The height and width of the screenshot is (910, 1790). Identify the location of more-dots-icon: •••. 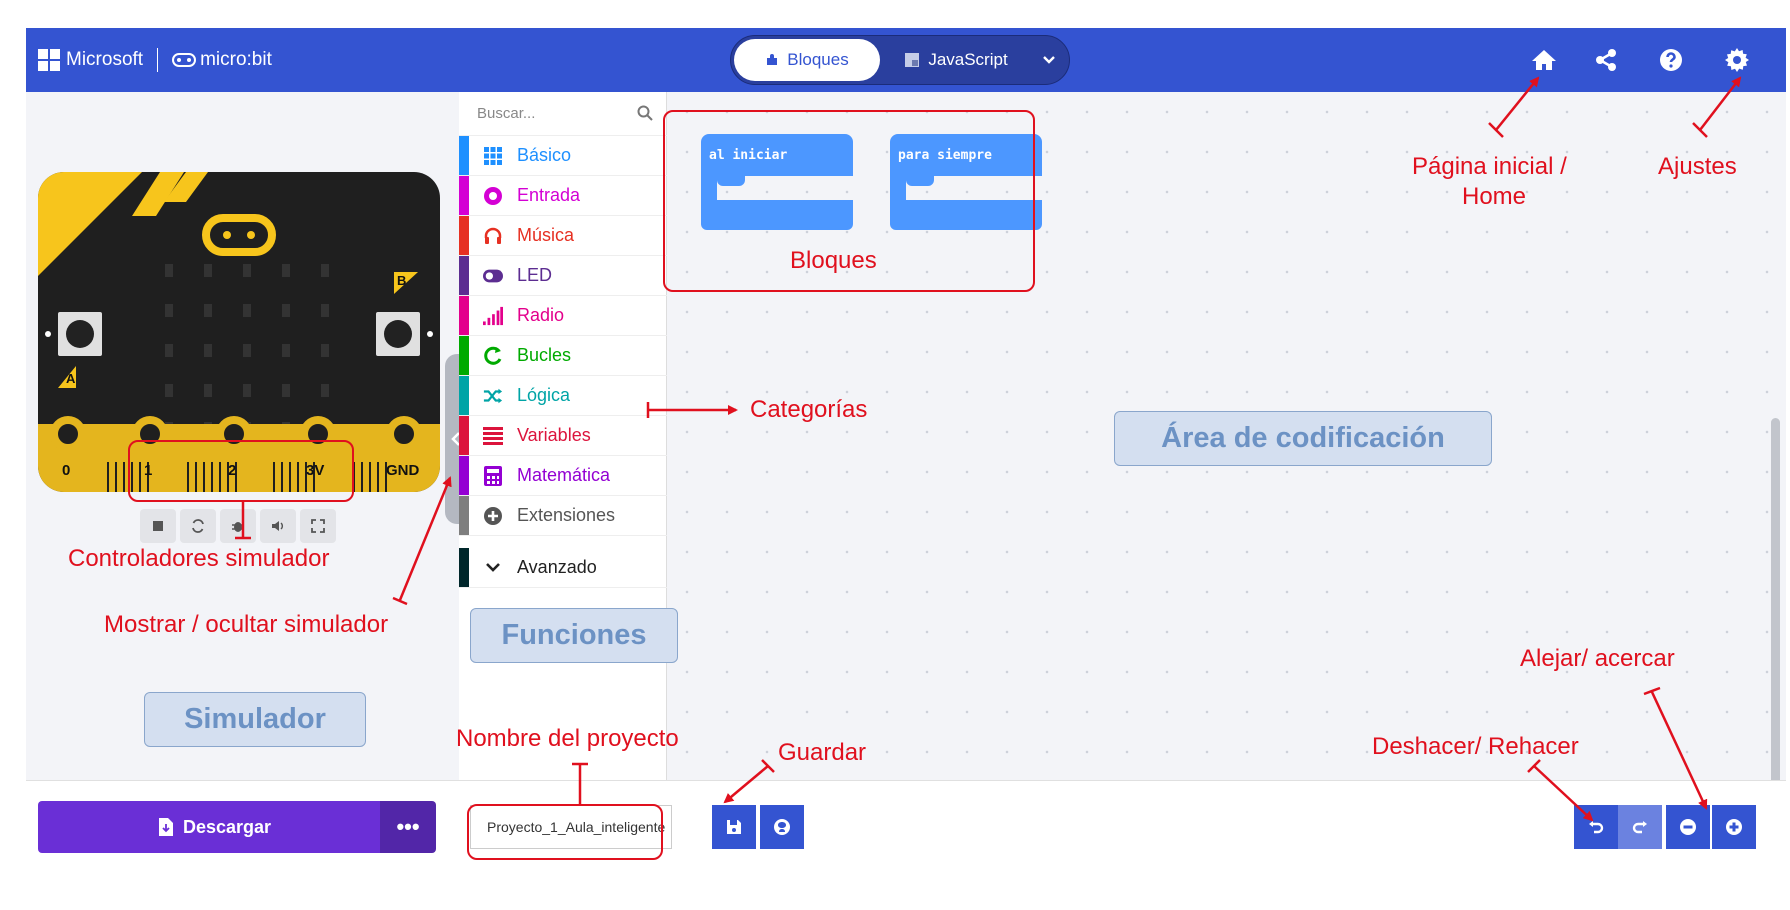
(408, 826).